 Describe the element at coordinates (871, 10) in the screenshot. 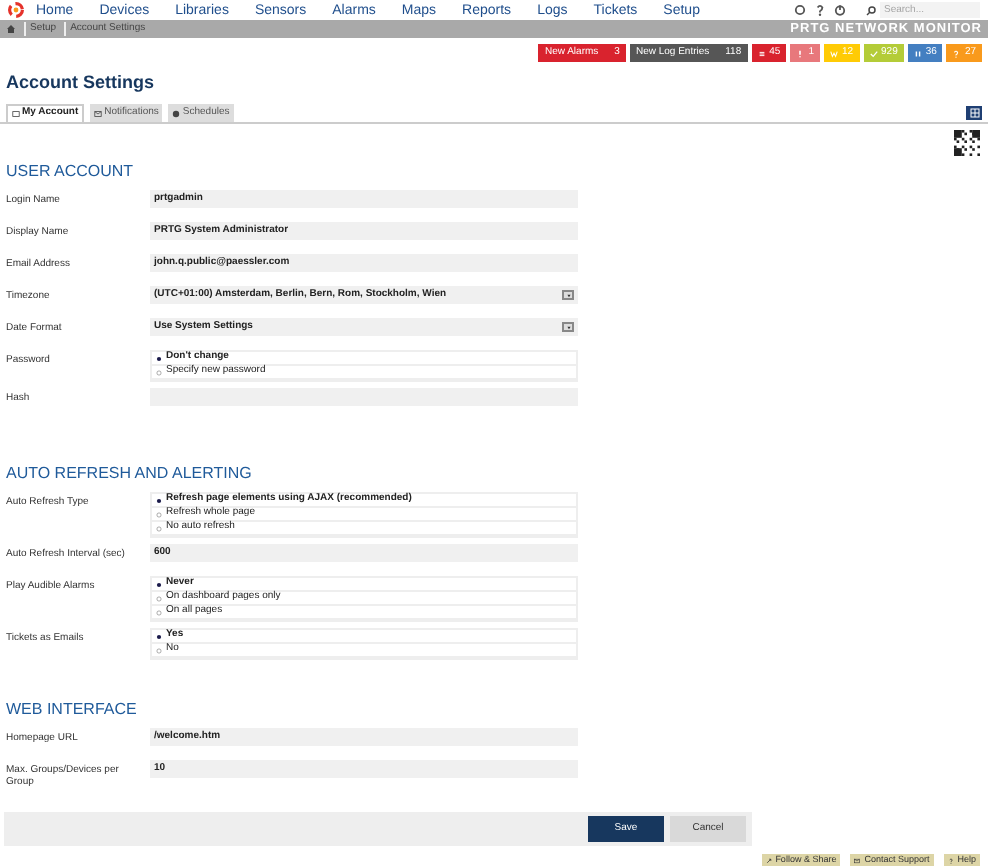

I see `search-icon` at that location.